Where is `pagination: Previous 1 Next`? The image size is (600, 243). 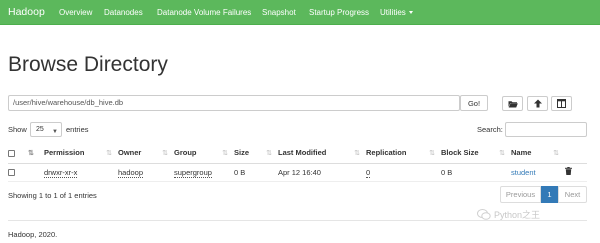
pagination: Previous 1 Next is located at coordinates (543, 194).